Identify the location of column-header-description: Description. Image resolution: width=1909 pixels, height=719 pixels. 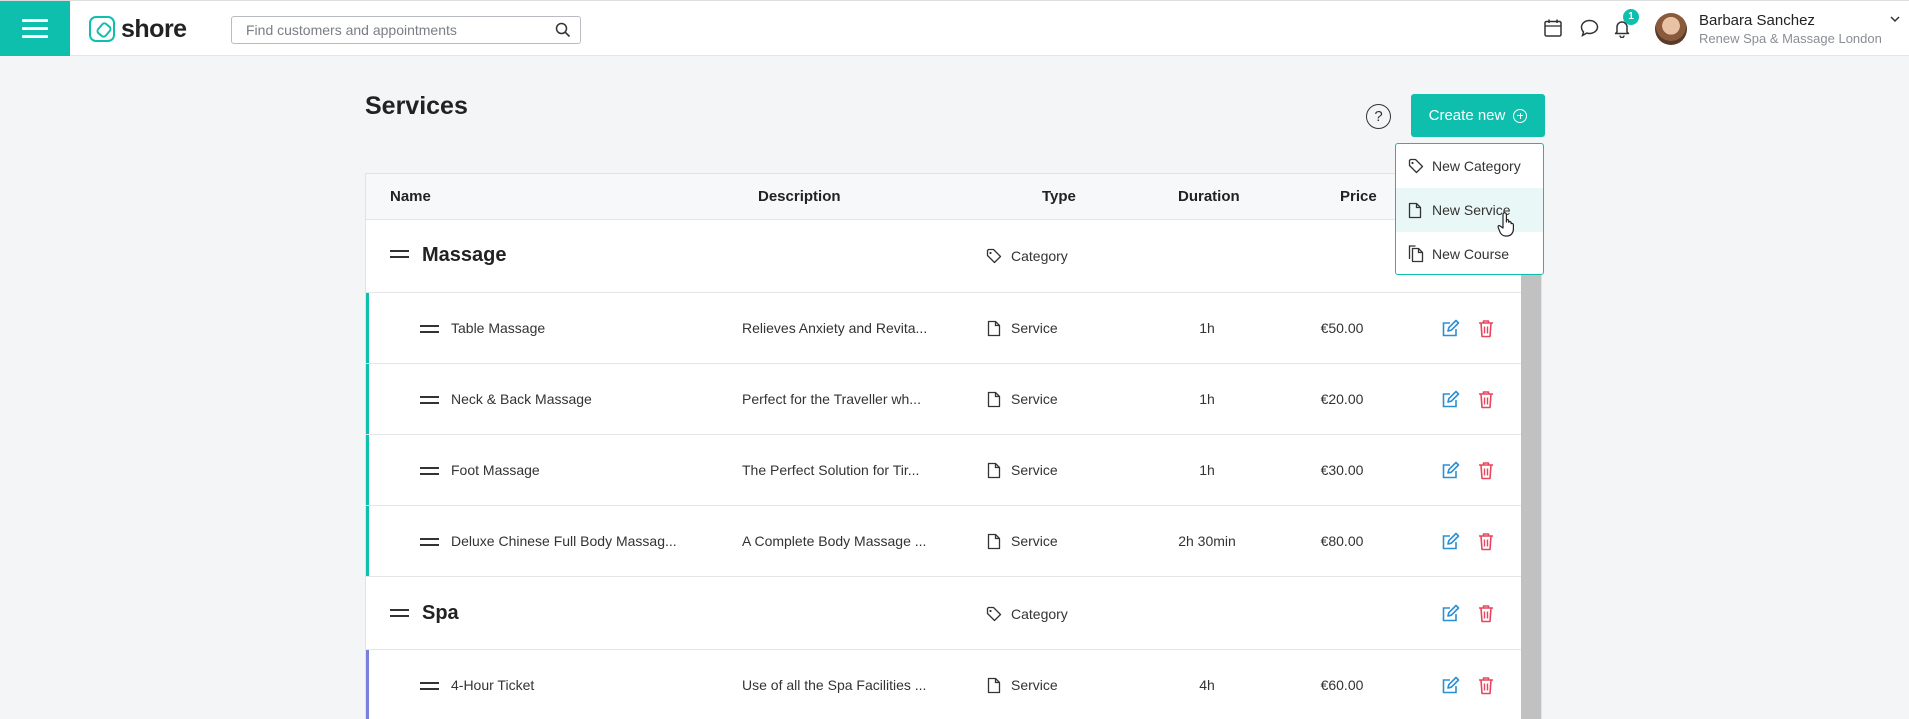
(799, 196).